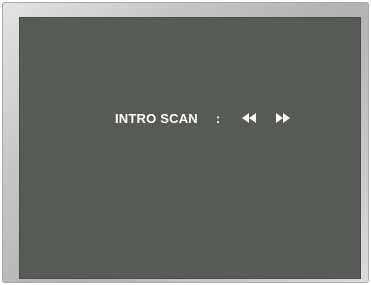 Image resolution: width=371 pixels, height=285 pixels. I want to click on intro-scan-label: INTRO SCAN, so click(156, 118).